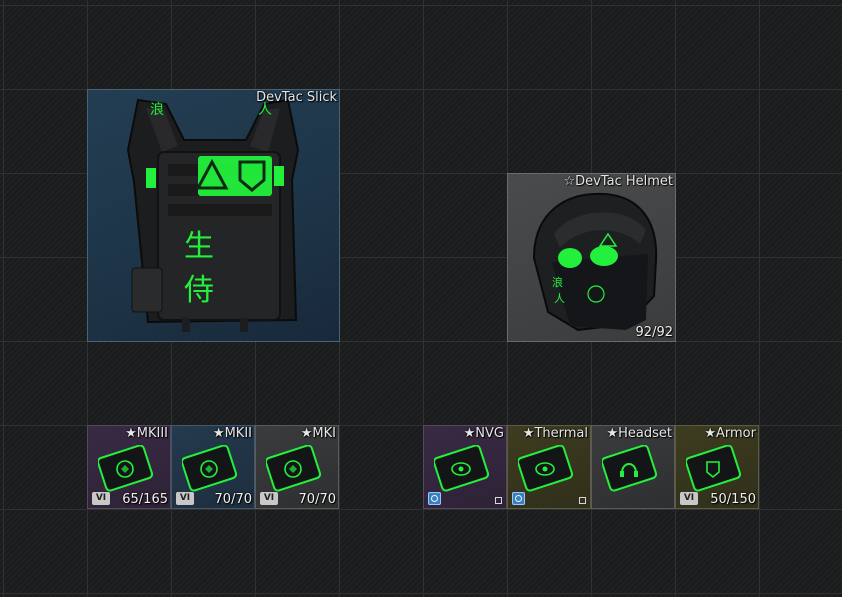 The image size is (842, 597). Describe the element at coordinates (559, 298) in the screenshot. I see `svg-text: 人` at that location.